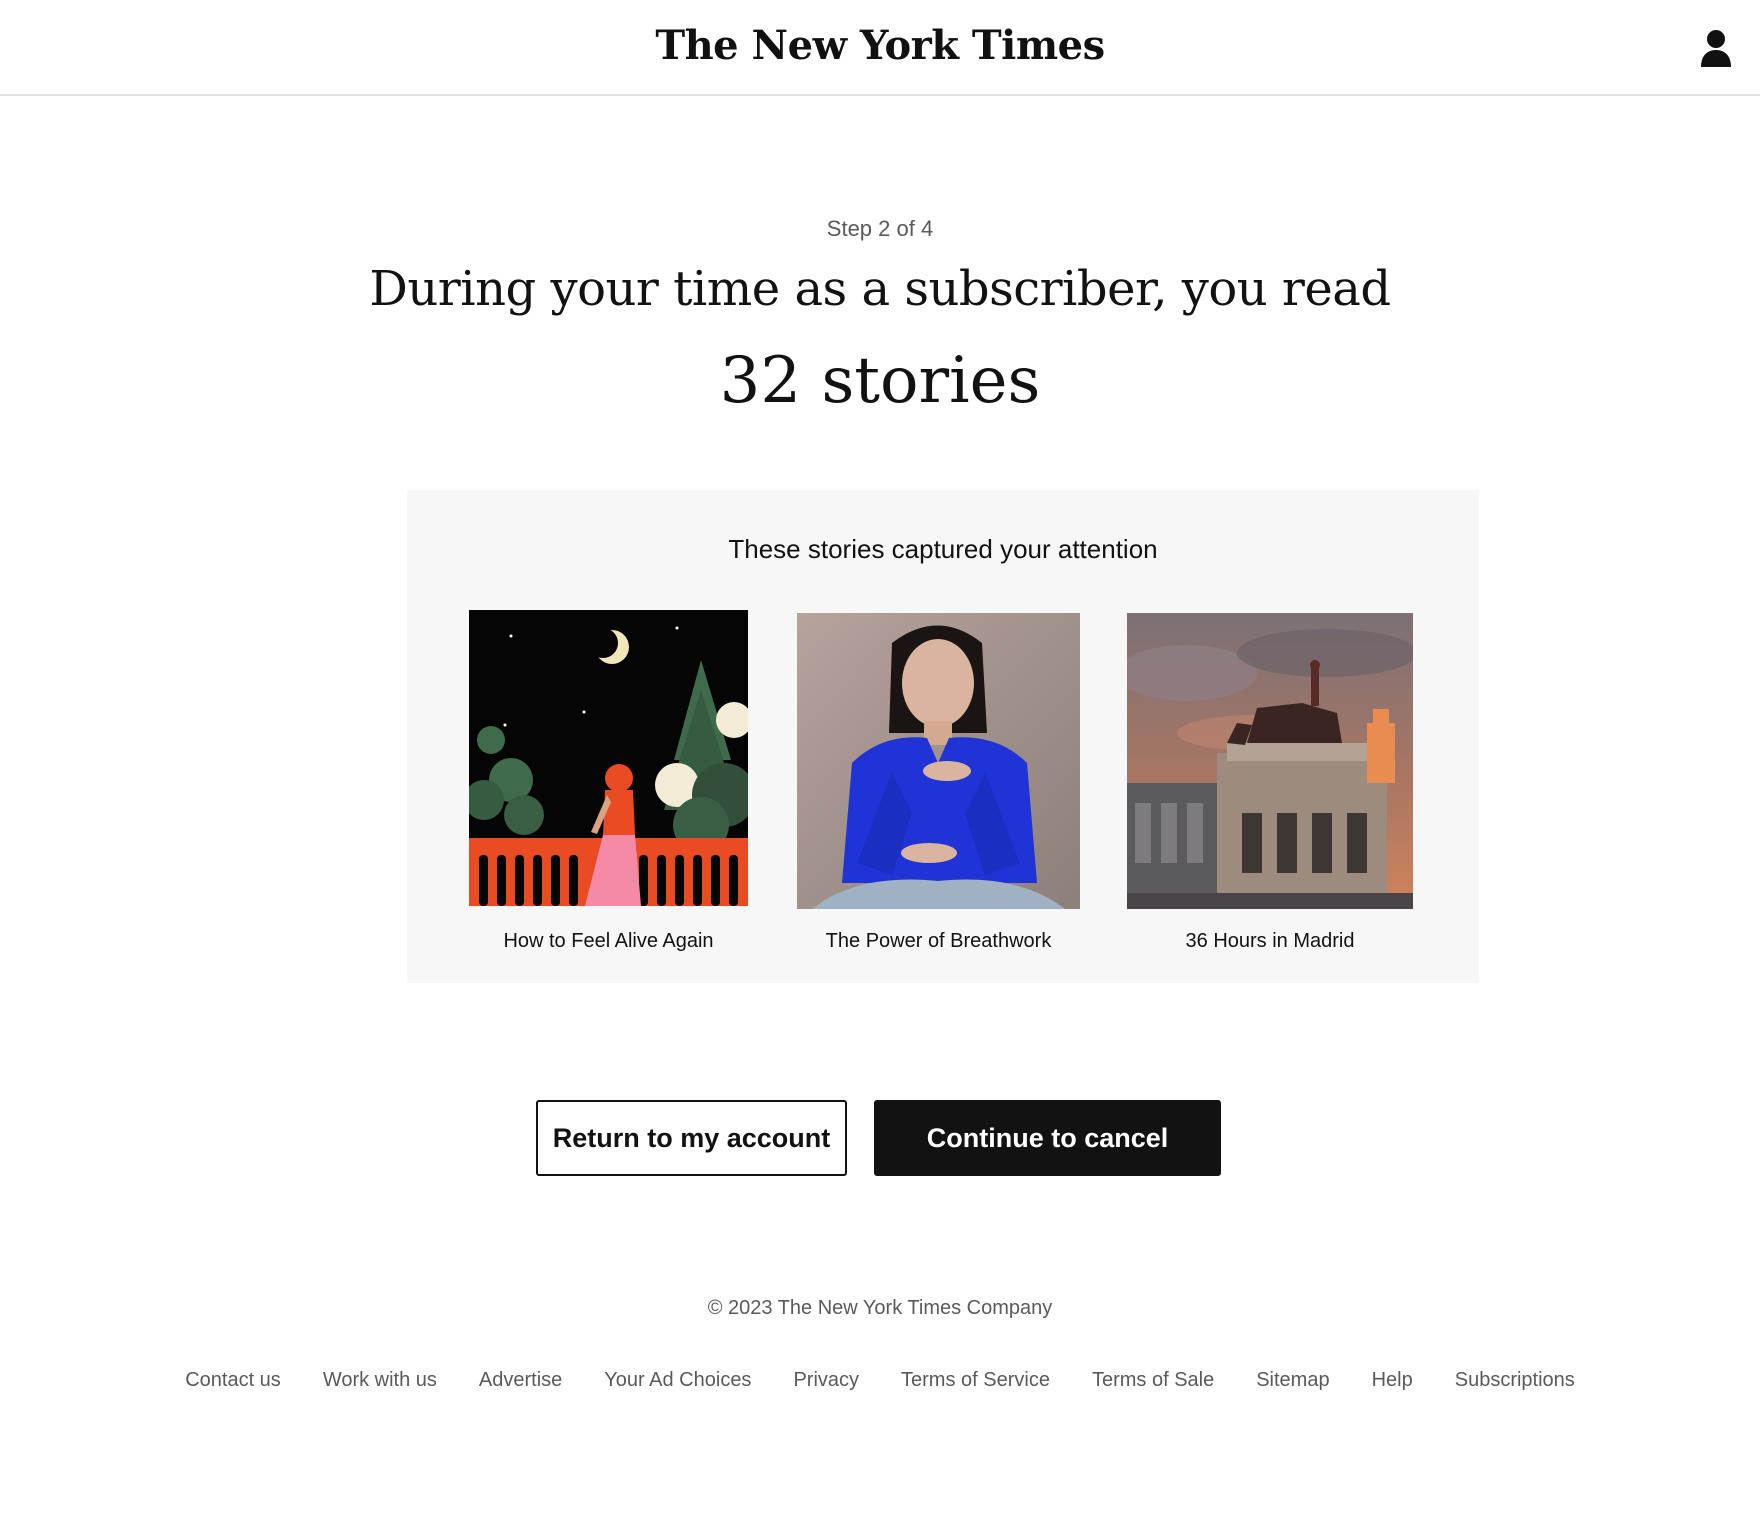 This screenshot has width=1760, height=1526. I want to click on story-card: The Power of Breathwork, so click(938, 782).